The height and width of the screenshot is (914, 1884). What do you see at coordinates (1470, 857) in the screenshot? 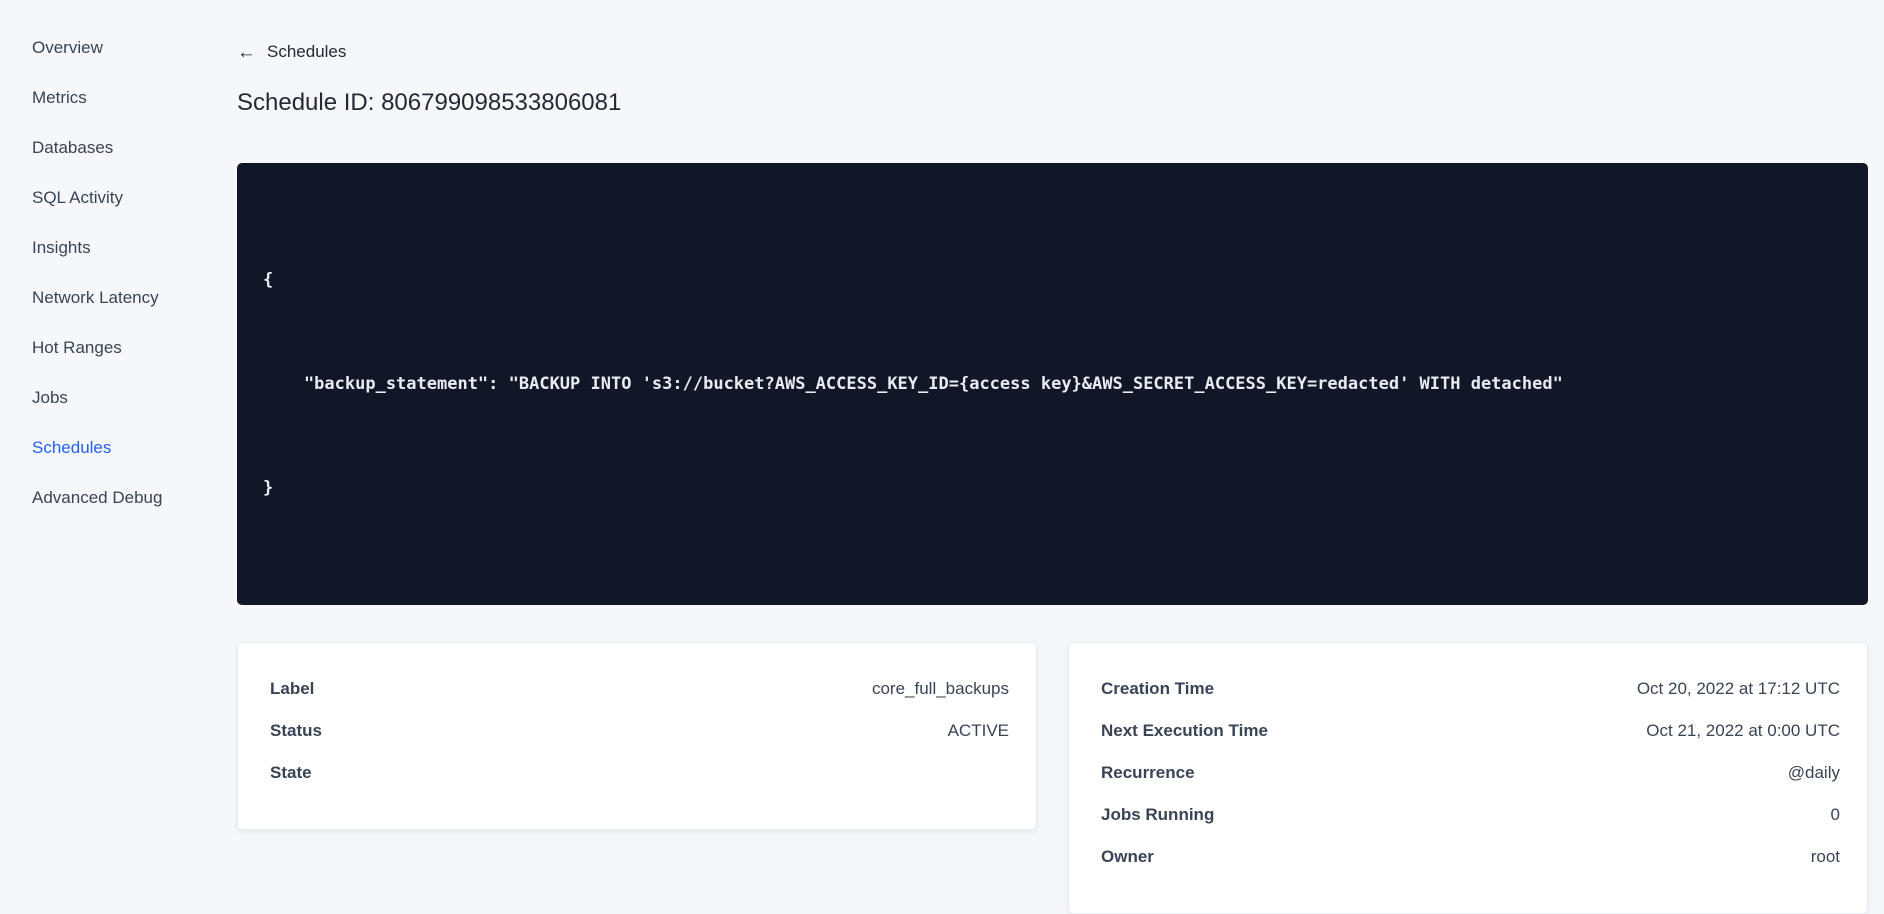
I see `timing-card-row: Owner root` at bounding box center [1470, 857].